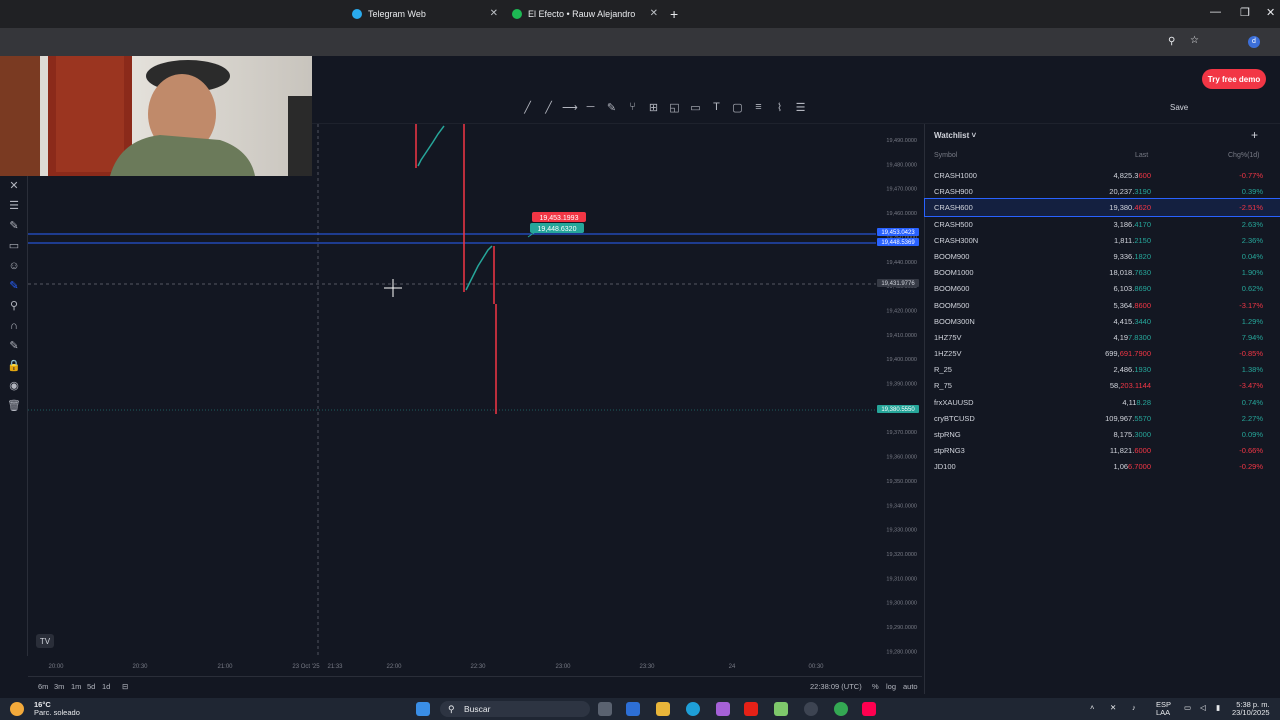 This screenshot has height=720, width=1280. I want to click on edge-icon, so click(693, 709).